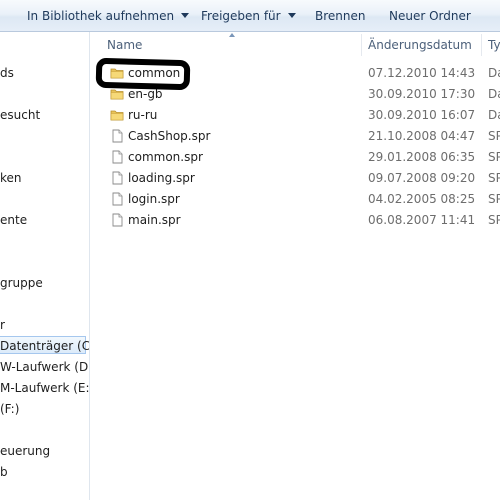 This screenshot has width=500, height=500. What do you see at coordinates (422, 73) in the screenshot?
I see `file-date: 07.12.2010 14:43` at bounding box center [422, 73].